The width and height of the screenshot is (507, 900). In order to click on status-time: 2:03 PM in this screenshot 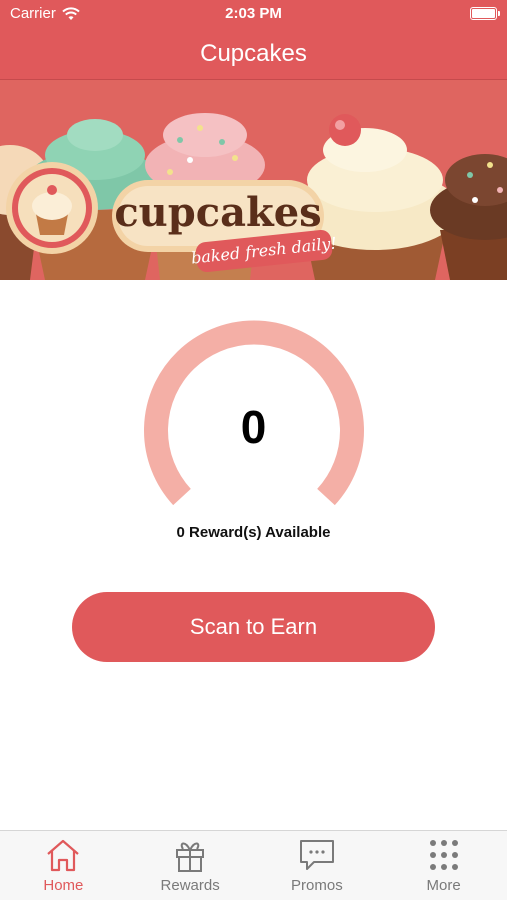, I will do `click(253, 13)`.